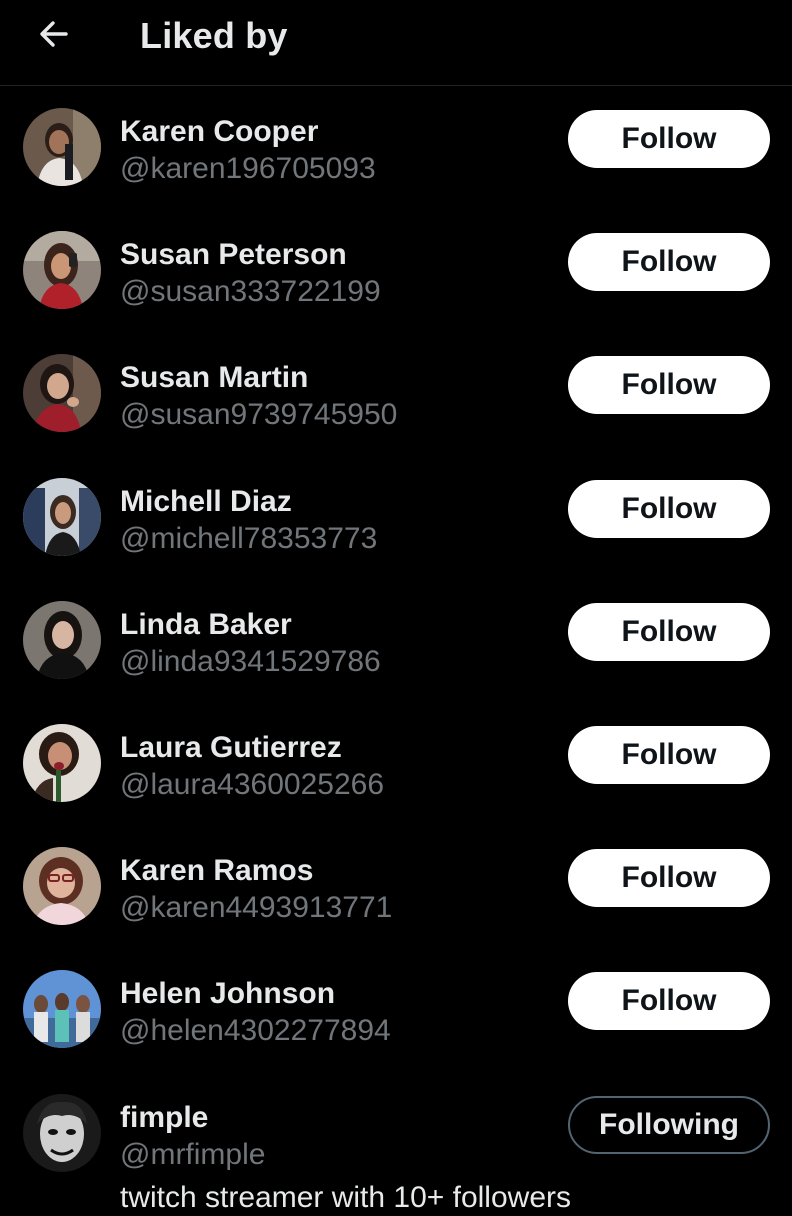 The height and width of the screenshot is (1216, 792). Describe the element at coordinates (396, 147) in the screenshot. I see `list-item: Karen Cooper @karen196705093 Follow` at that location.